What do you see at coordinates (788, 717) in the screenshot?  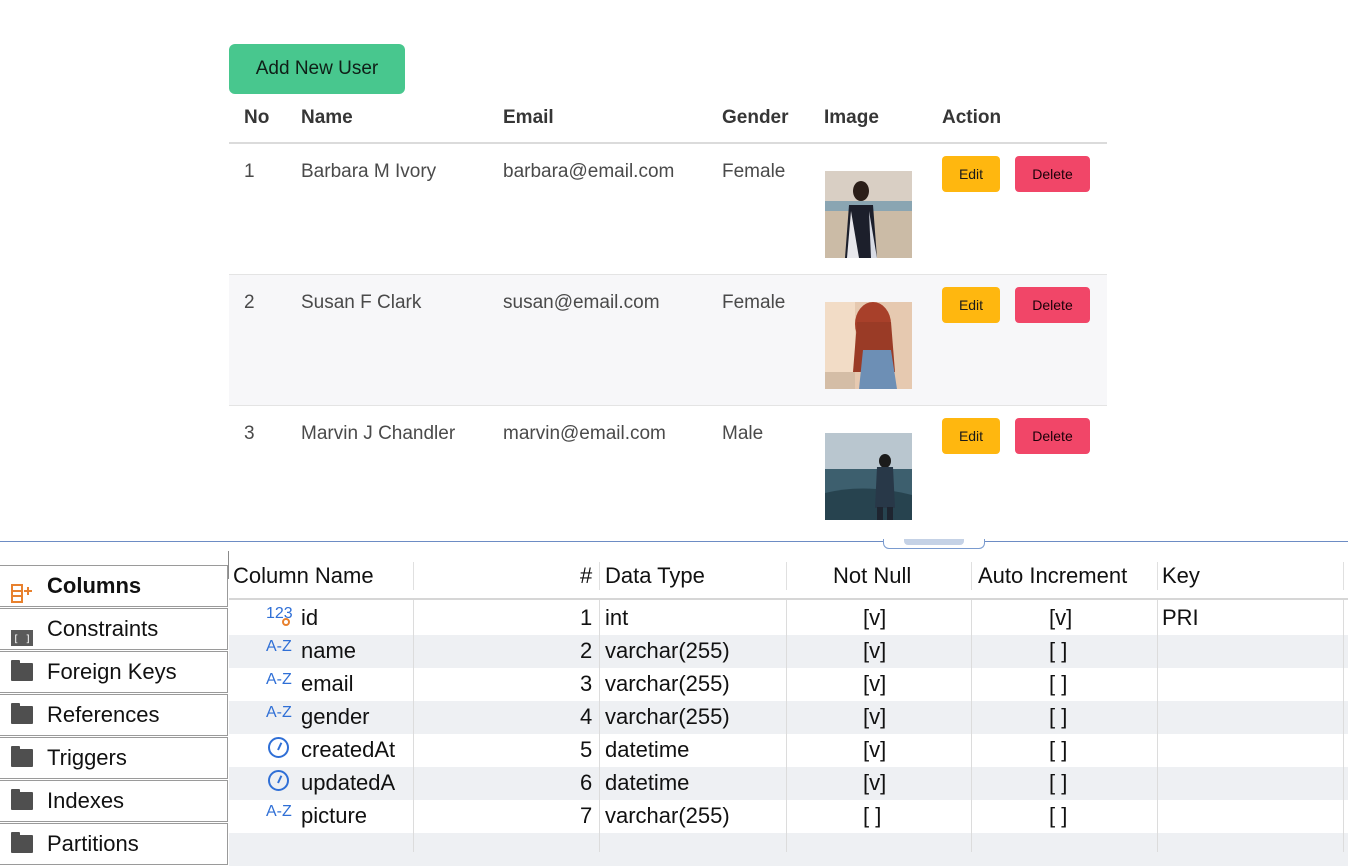 I see `grid-row: A-Z gender 4 varchar(255) [v] [ ]` at bounding box center [788, 717].